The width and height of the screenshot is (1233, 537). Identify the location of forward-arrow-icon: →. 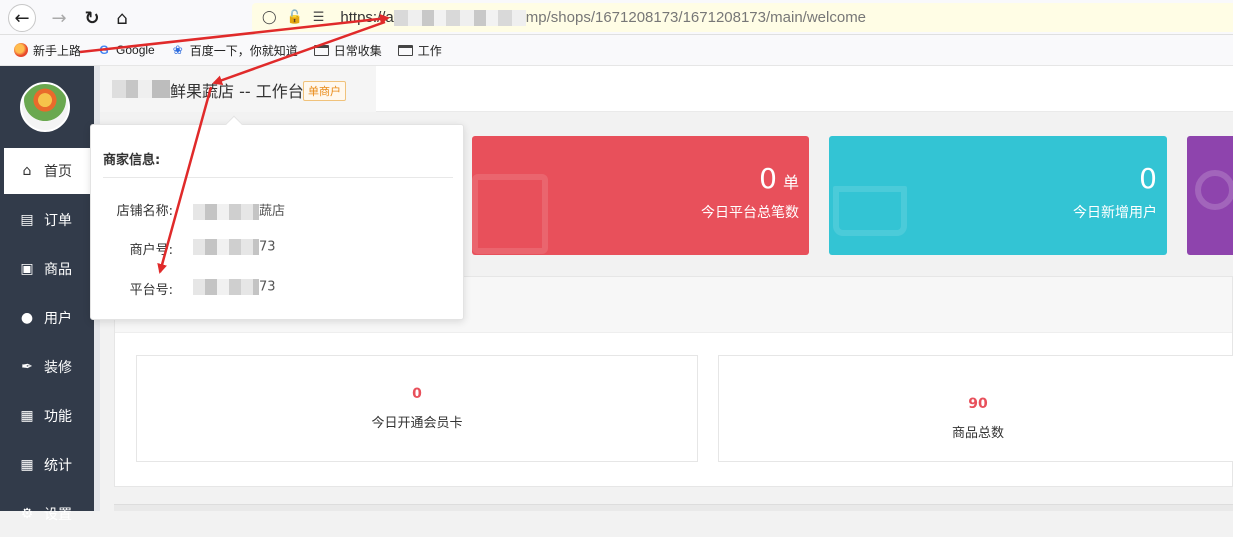
(59, 18).